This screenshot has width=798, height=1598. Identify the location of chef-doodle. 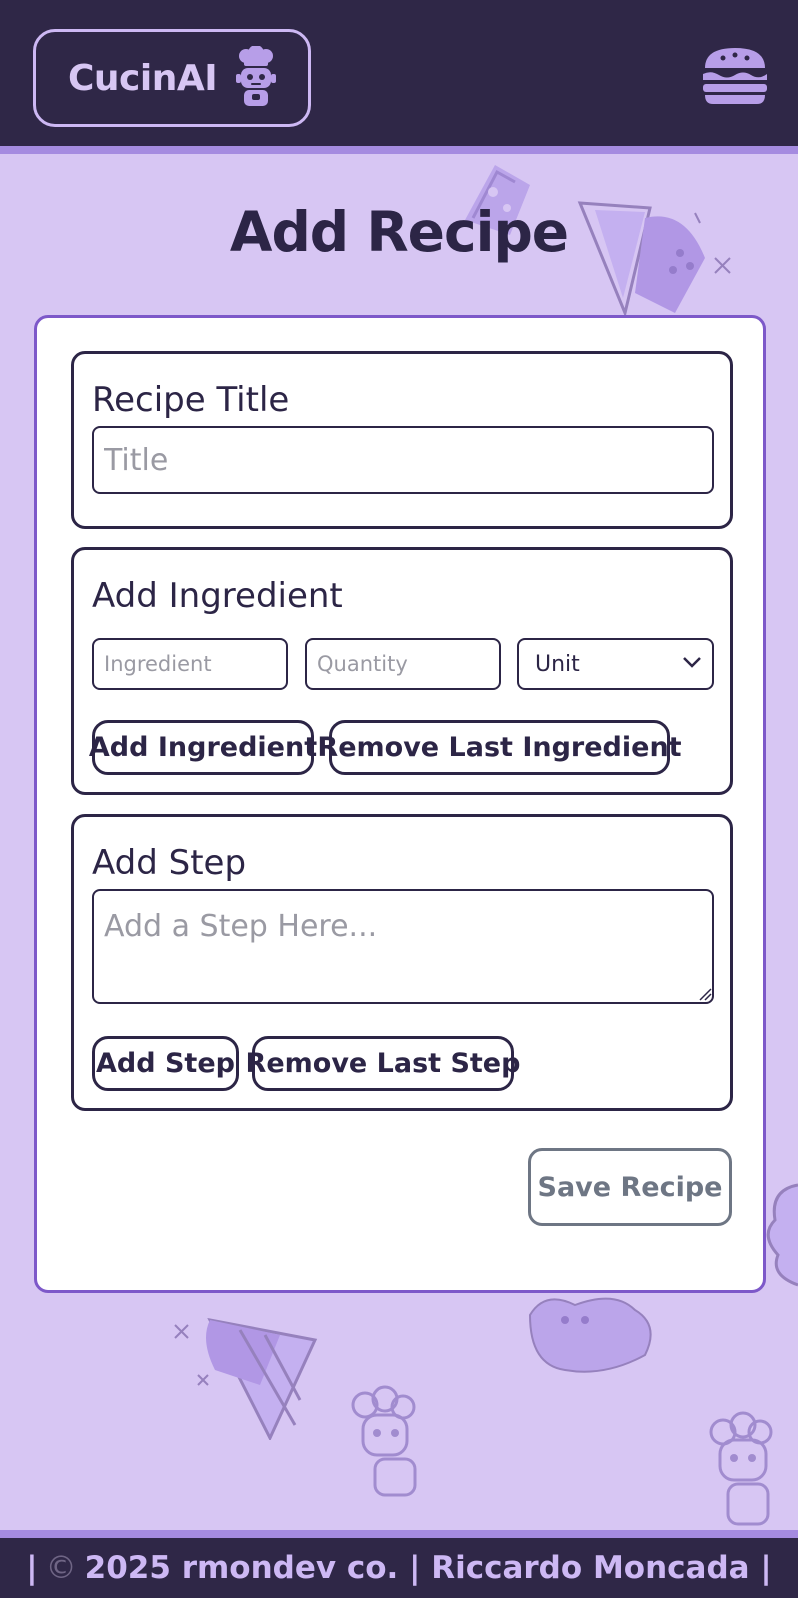
(384, 1441).